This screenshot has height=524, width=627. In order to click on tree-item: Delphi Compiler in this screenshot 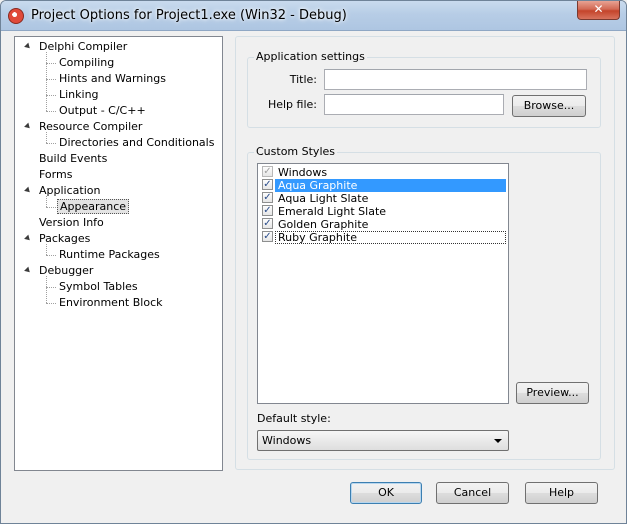, I will do `click(83, 47)`.